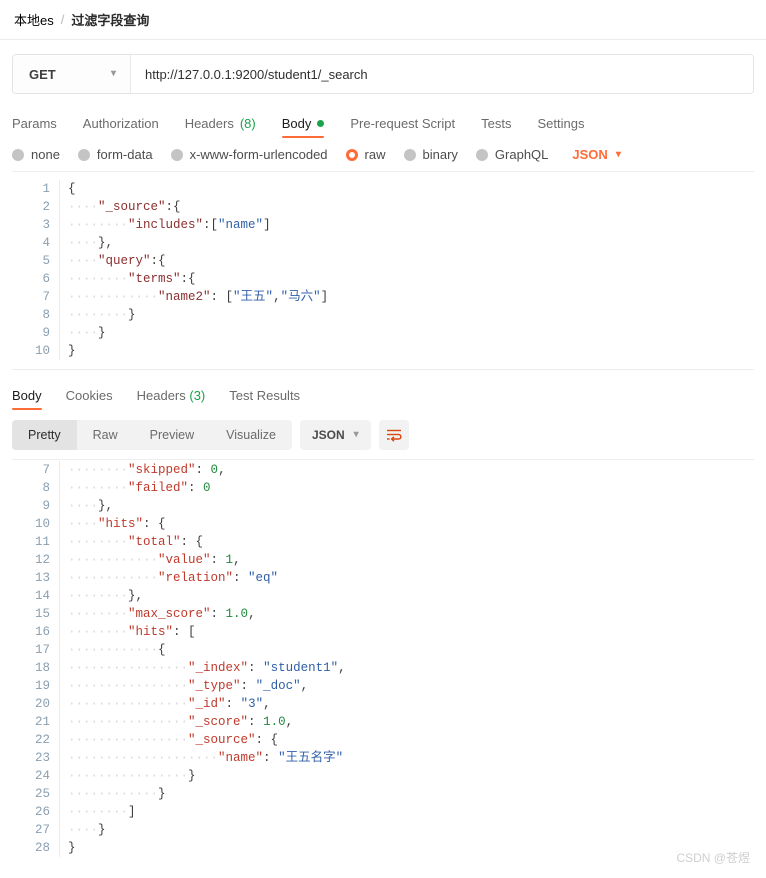 The image size is (766, 878). I want to click on code-line: ················}, so click(411, 776).